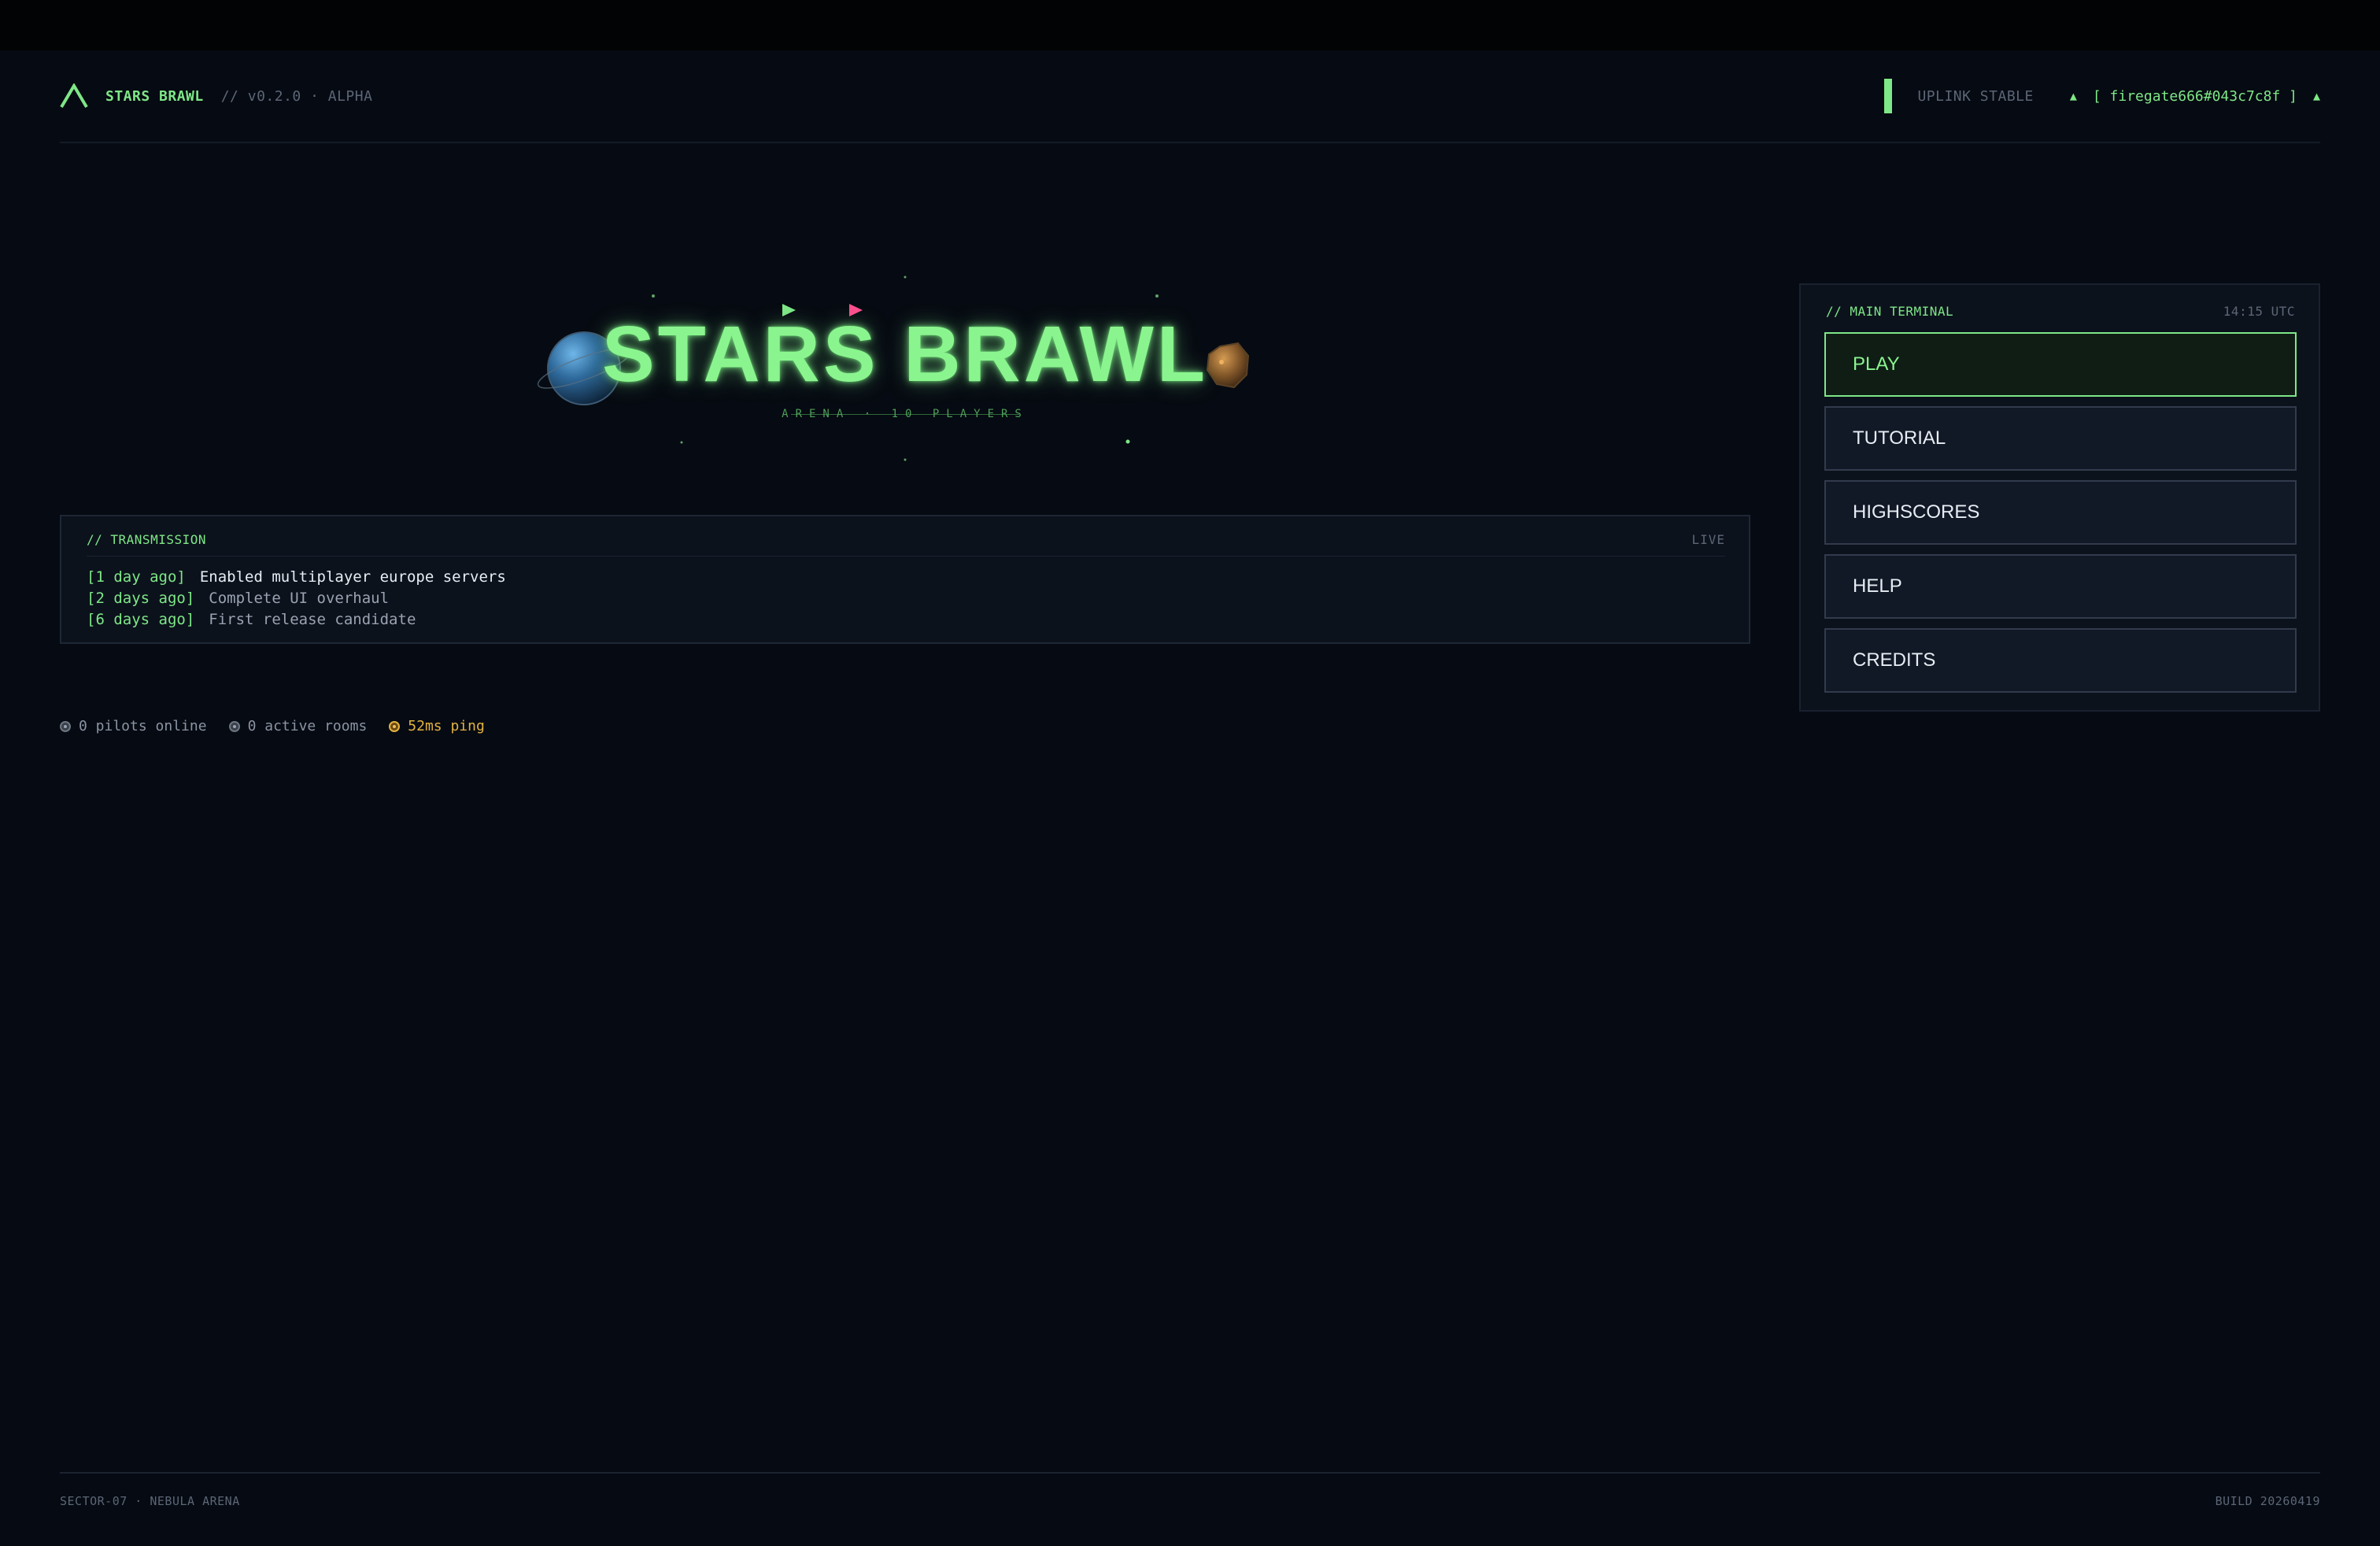  Describe the element at coordinates (446, 726) in the screenshot. I see `ping-text: 52ms ping` at that location.